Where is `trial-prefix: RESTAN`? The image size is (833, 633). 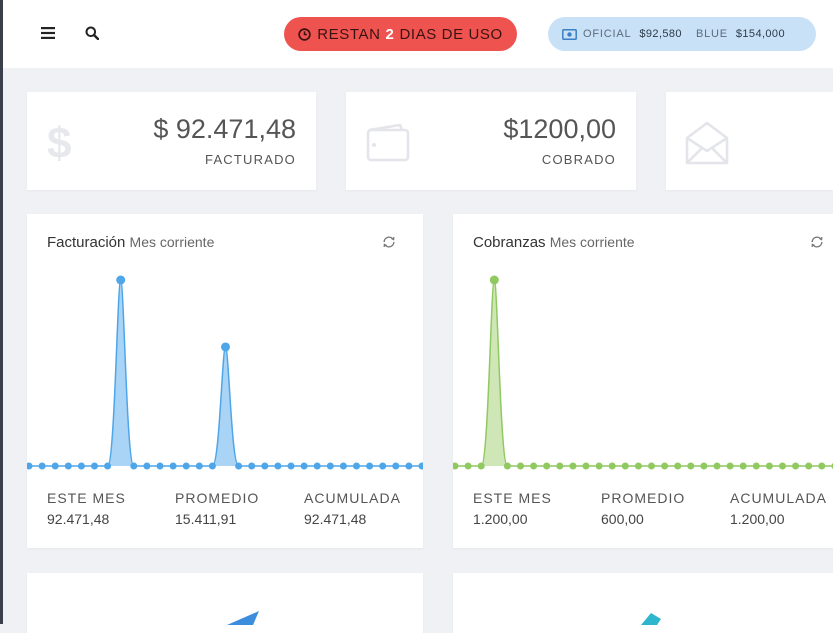 trial-prefix: RESTAN is located at coordinates (349, 34).